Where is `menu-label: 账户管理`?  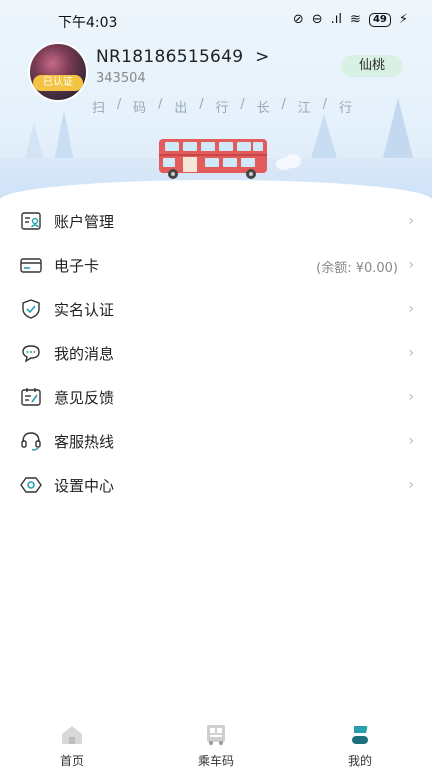 menu-label: 账户管理 is located at coordinates (84, 222).